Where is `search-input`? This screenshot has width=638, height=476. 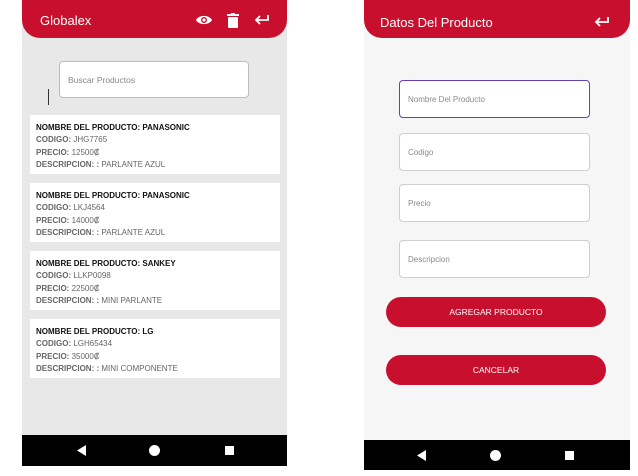
search-input is located at coordinates (154, 79).